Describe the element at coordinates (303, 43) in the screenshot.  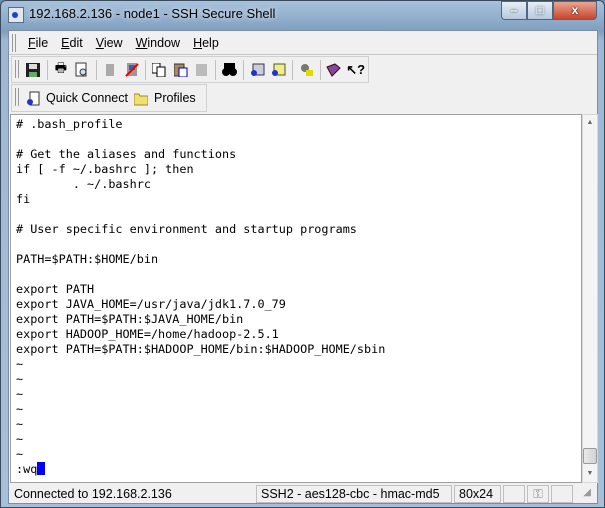
I see `menu-bar: File Edit View Window Help` at that location.